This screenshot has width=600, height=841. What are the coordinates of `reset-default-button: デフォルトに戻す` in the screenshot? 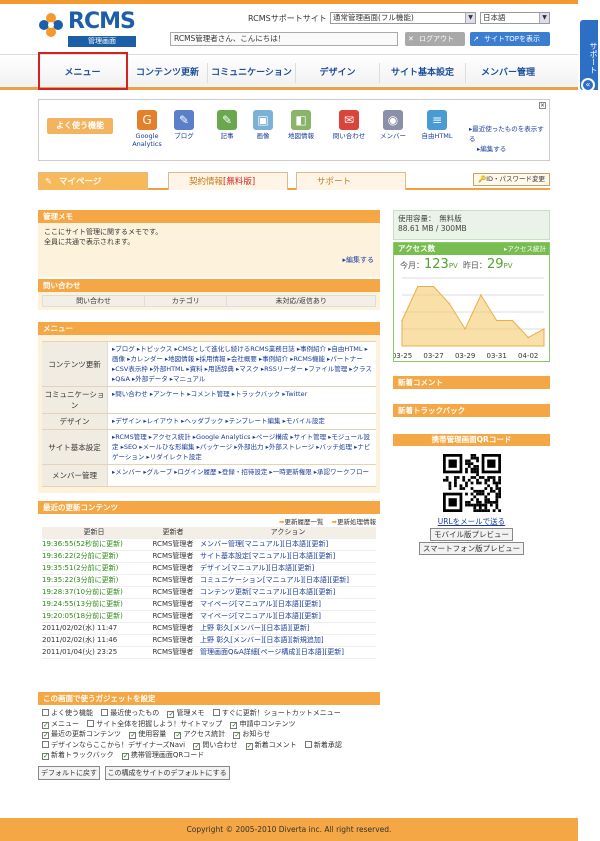 It's located at (69, 772).